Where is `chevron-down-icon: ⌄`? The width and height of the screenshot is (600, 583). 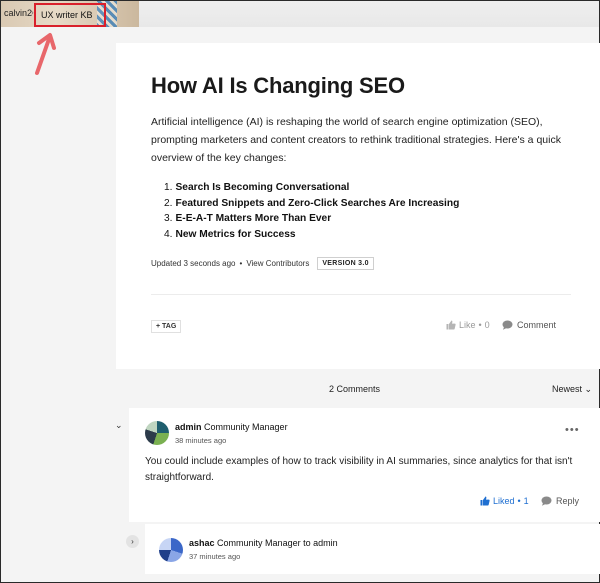
chevron-down-icon: ⌄ is located at coordinates (588, 389).